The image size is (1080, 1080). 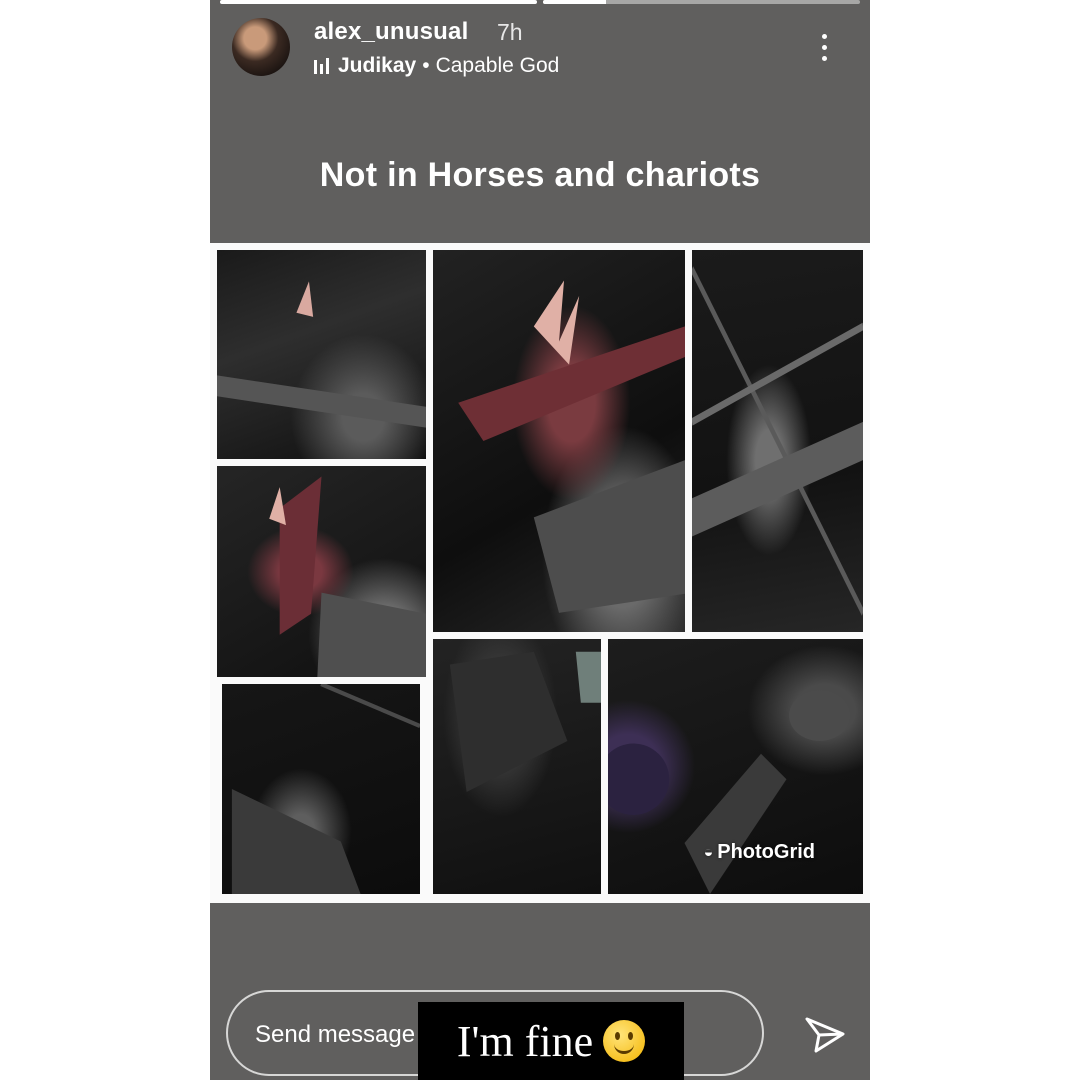 I want to click on sticker-text: I'm fine, so click(x=525, y=1041).